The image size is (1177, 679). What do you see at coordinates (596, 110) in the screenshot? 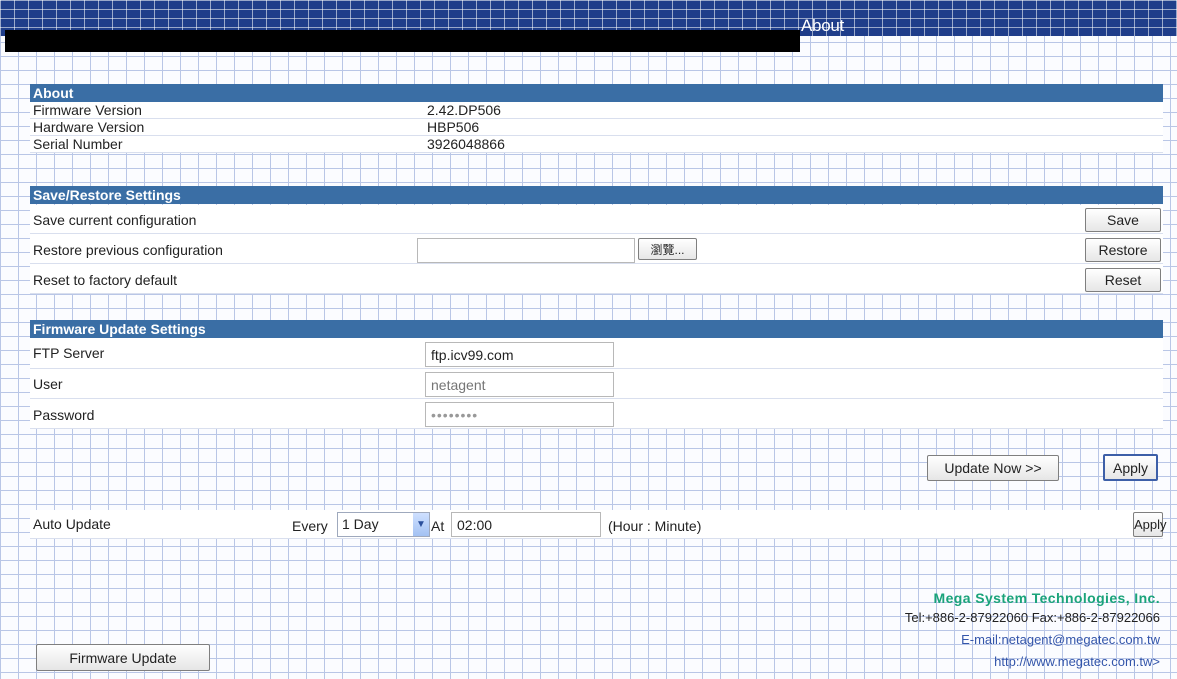
I see `about-row-firmware: Firmware Version 2.42.DP506` at bounding box center [596, 110].